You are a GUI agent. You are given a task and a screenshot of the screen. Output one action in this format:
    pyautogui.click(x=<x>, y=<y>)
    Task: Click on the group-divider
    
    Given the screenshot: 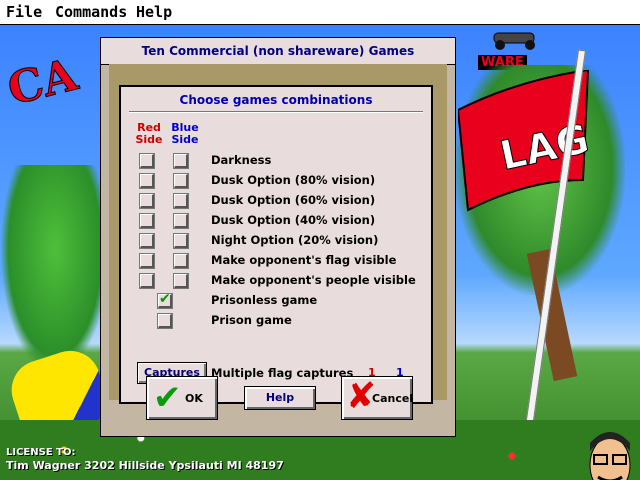 What is the action you would take?
    pyautogui.click(x=276, y=112)
    